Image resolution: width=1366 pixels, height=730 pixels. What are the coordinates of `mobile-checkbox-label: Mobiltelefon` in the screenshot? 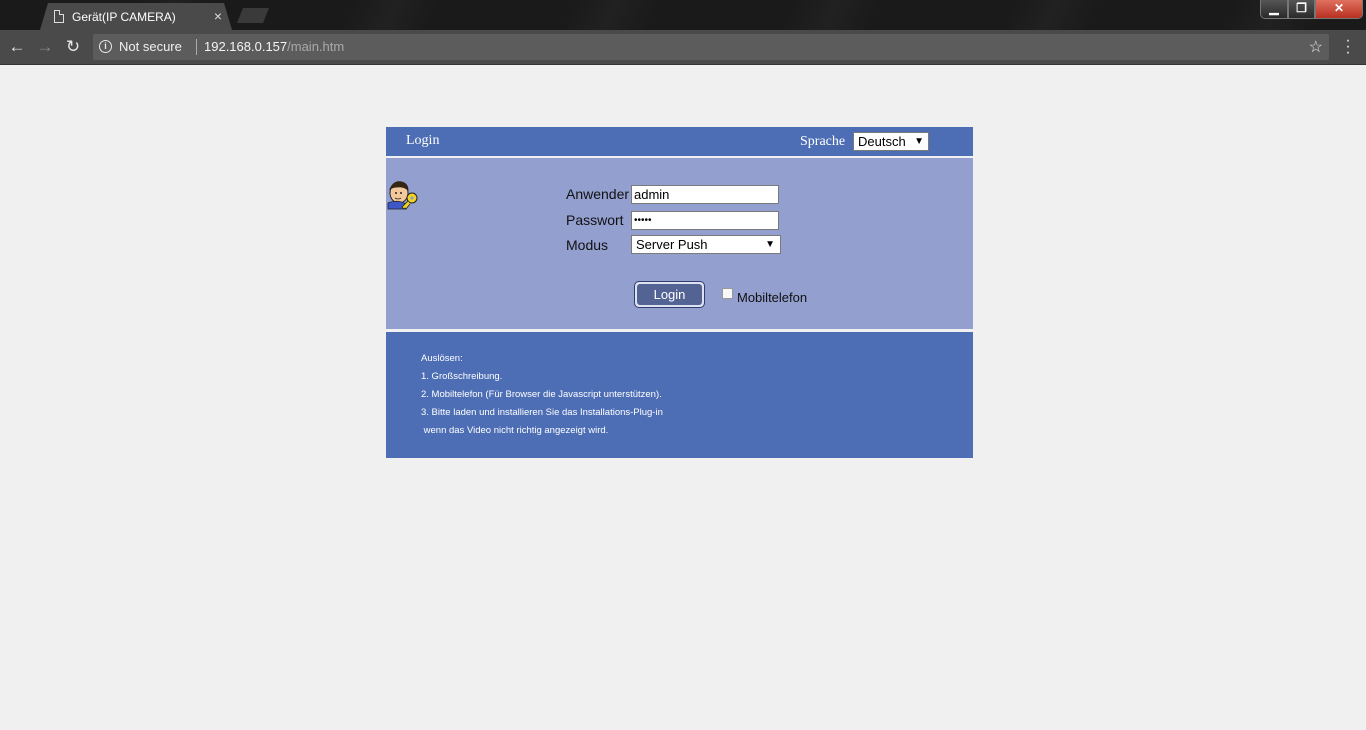 It's located at (772, 297).